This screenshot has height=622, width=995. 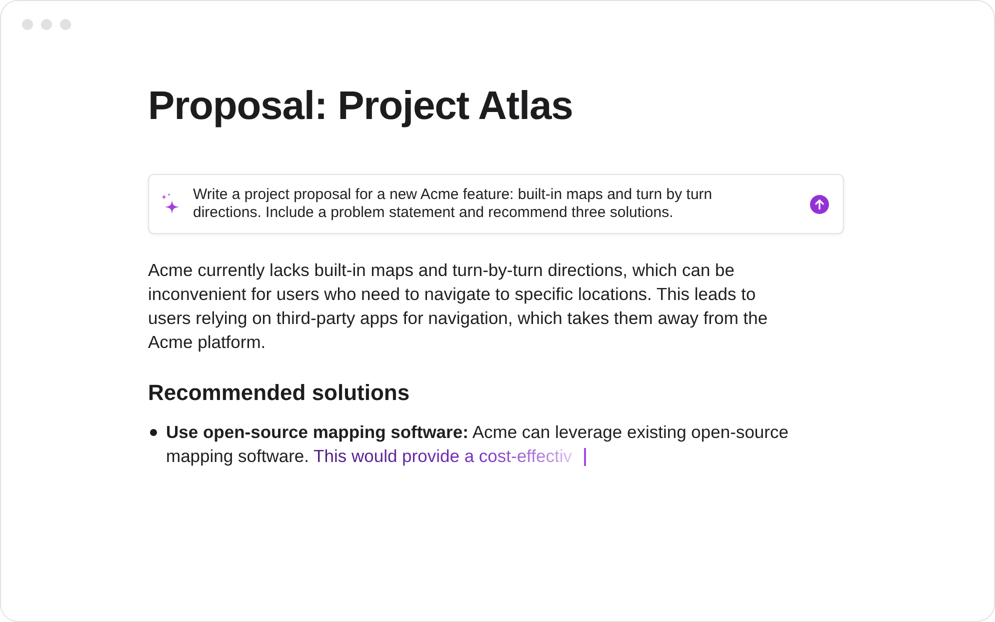 I want to click on prompt-box: Write a project proposal for a new Acme feature: built-in maps and turn by turn directions. Include a problem statement and recommend three solutions., so click(x=496, y=204).